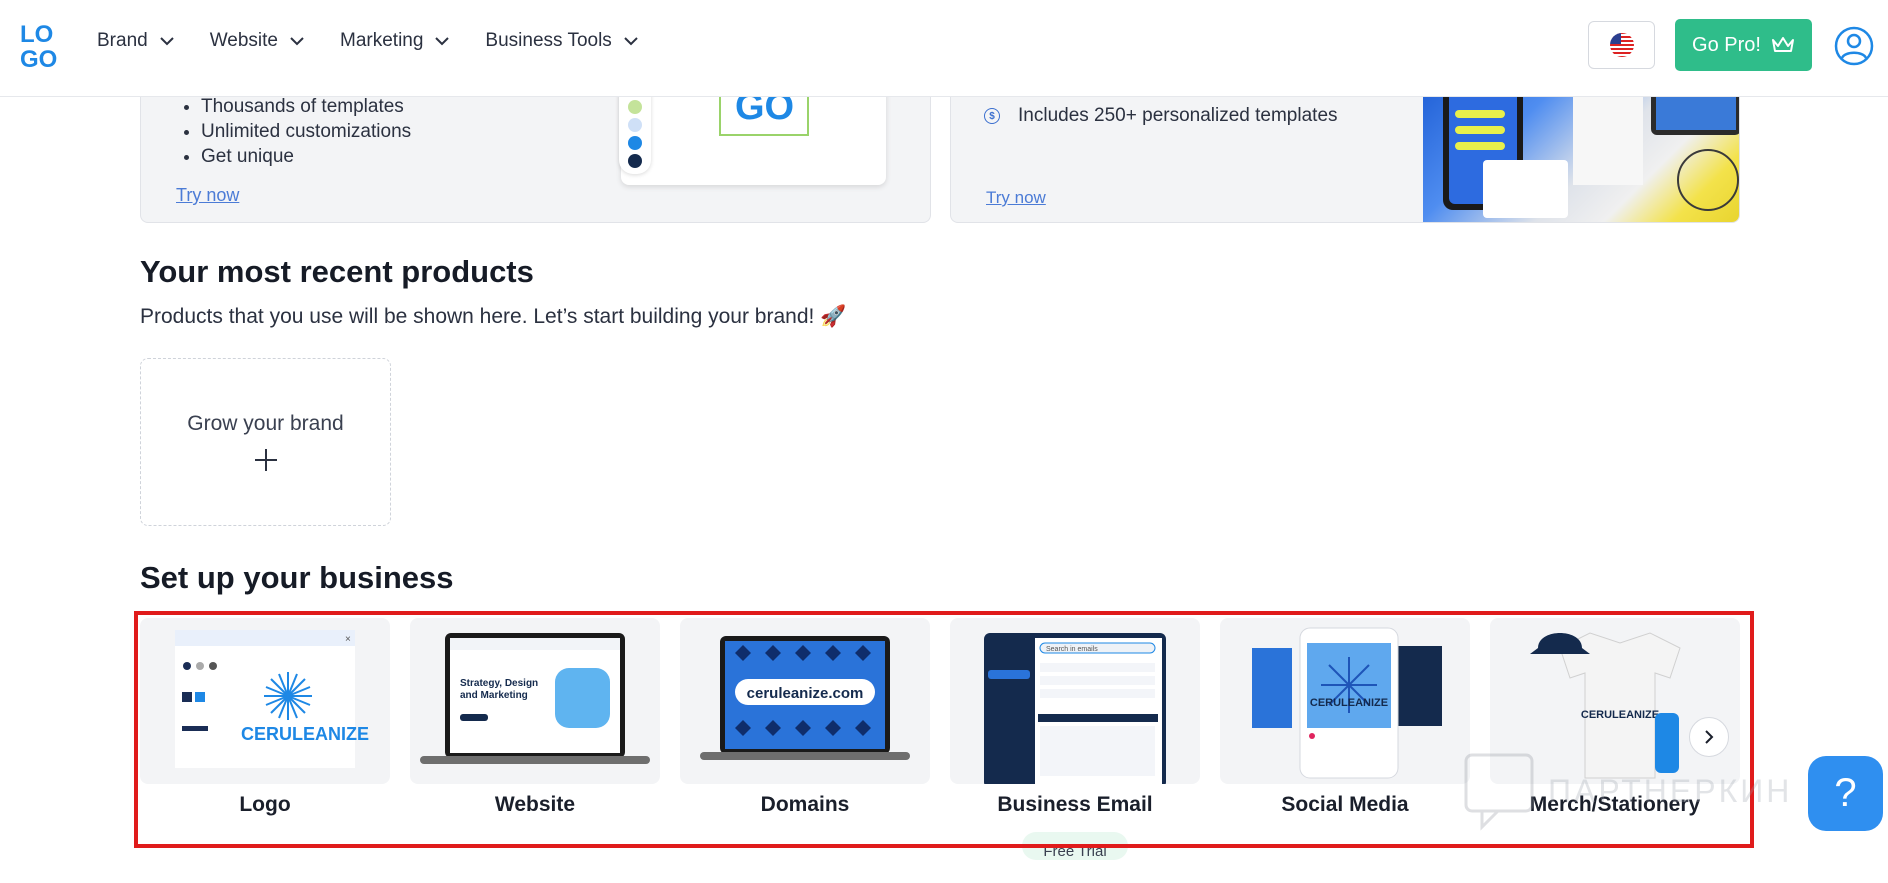 This screenshot has width=1888, height=883. I want to click on go-pro-label: Go Pro!, so click(1726, 44).